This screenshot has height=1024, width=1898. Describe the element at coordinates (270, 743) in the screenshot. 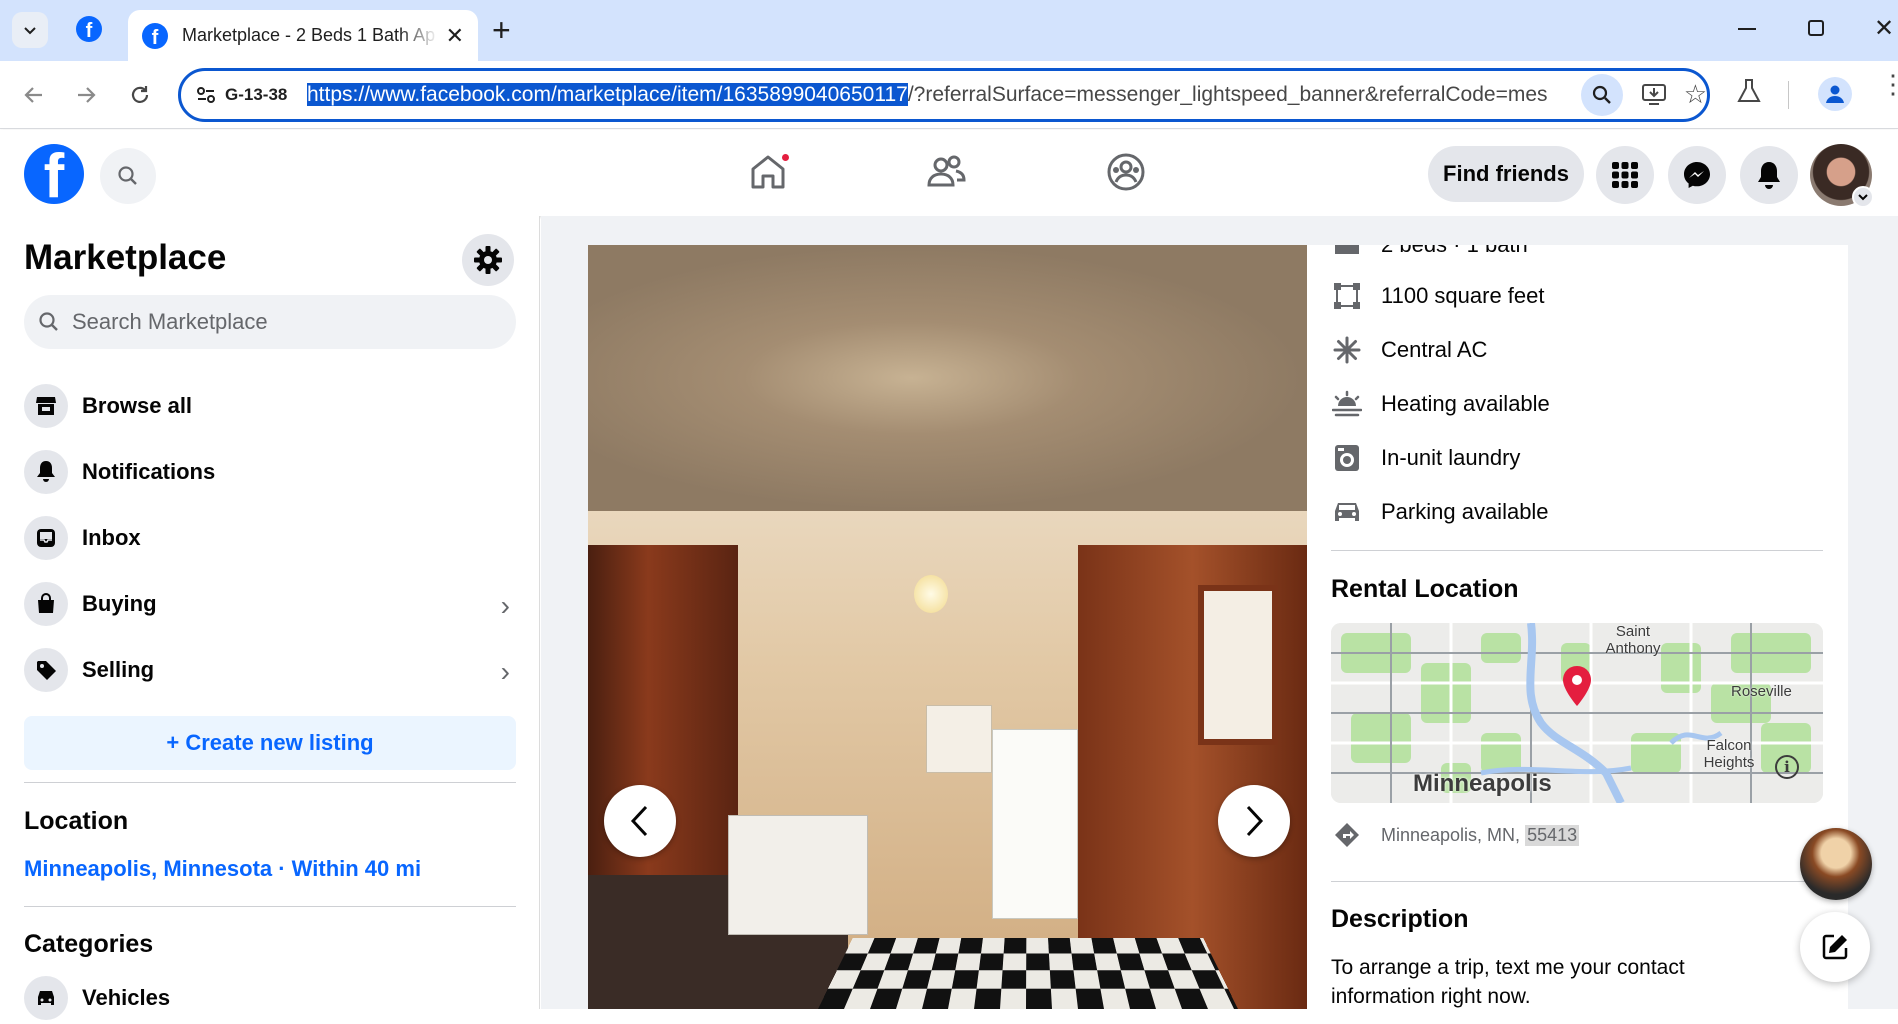

I see `create-new-listing-button: + Create new listing` at that location.